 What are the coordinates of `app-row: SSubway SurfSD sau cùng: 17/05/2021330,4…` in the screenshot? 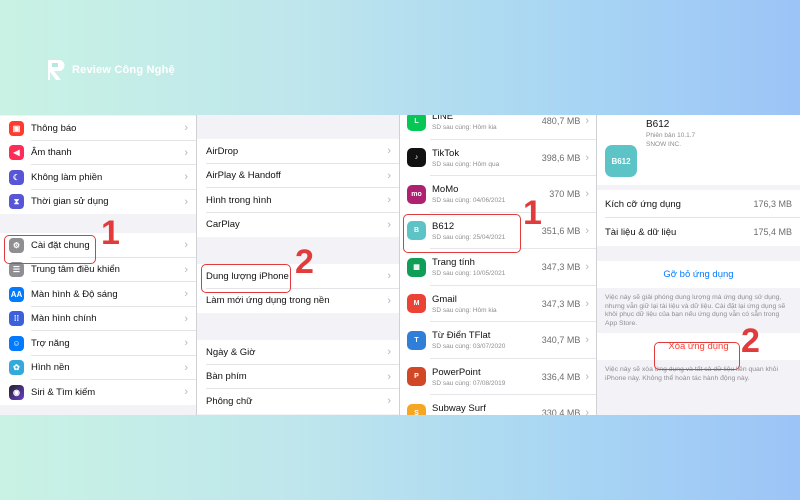 It's located at (498, 405).